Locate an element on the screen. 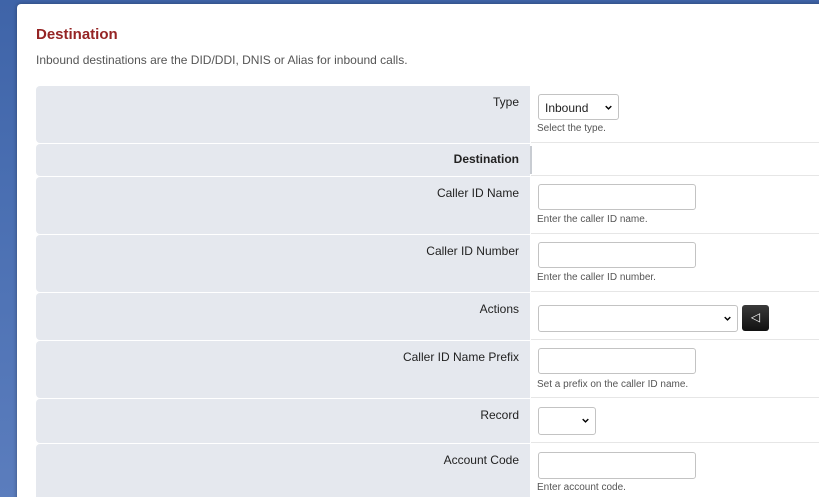  caller-id-name-prefix-field-cell: Set a prefix on the caller ID name. is located at coordinates (675, 369).